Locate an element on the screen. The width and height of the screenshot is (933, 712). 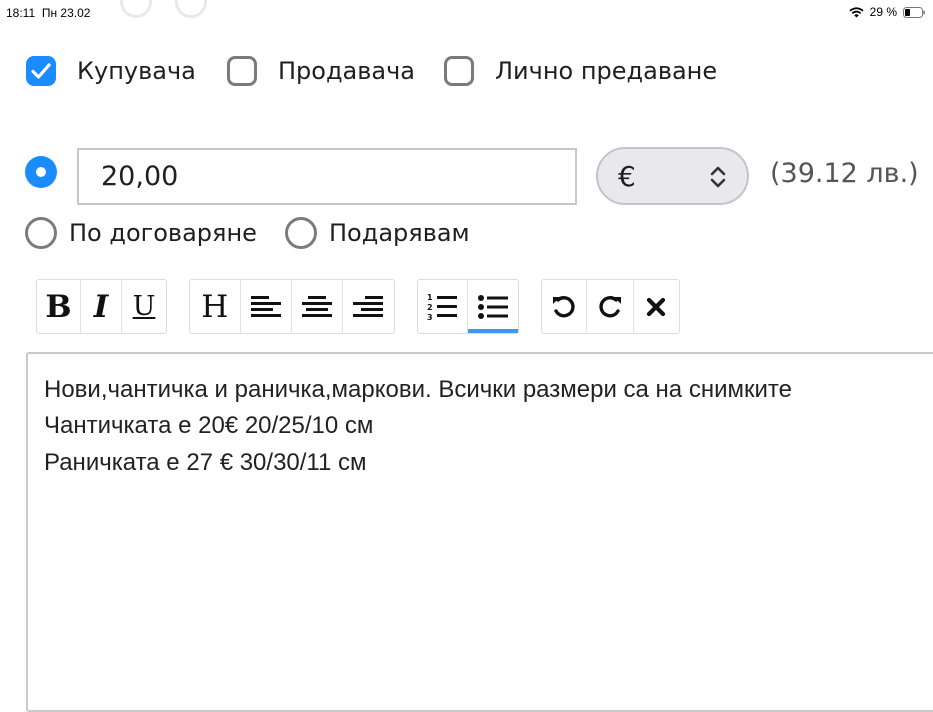
chevron-updown-icon is located at coordinates (718, 177).